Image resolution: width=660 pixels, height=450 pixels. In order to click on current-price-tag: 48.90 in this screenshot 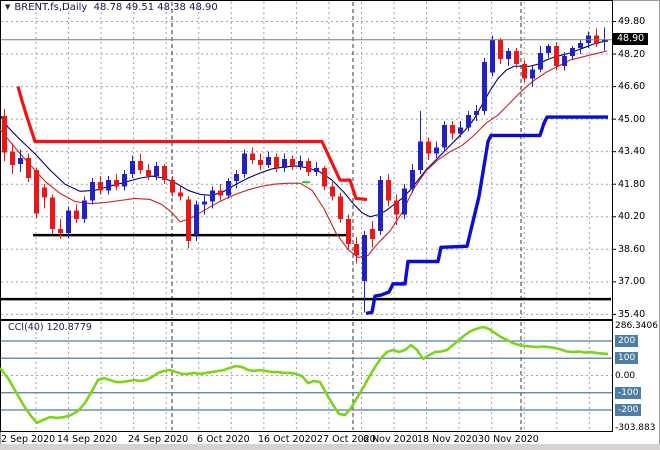, I will do `click(631, 39)`.